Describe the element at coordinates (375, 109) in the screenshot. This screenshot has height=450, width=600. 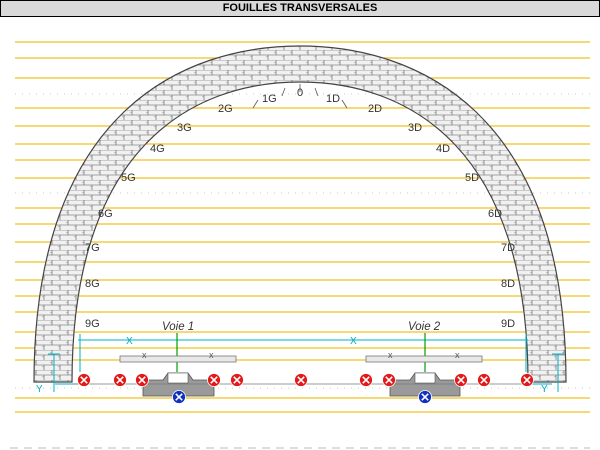
I see `point-label: 2D` at that location.